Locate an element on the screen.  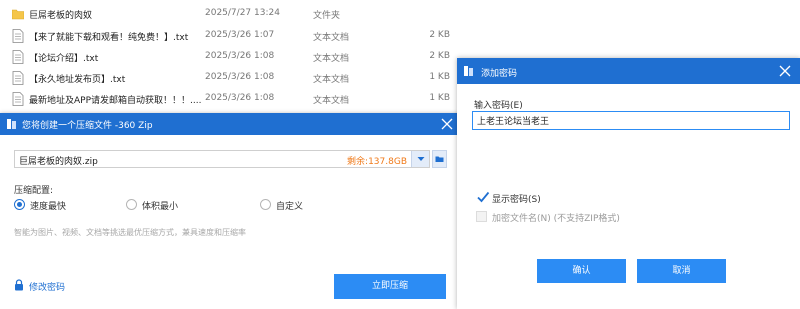
file-name: 巨屌老板的肉奴 is located at coordinates (61, 16).